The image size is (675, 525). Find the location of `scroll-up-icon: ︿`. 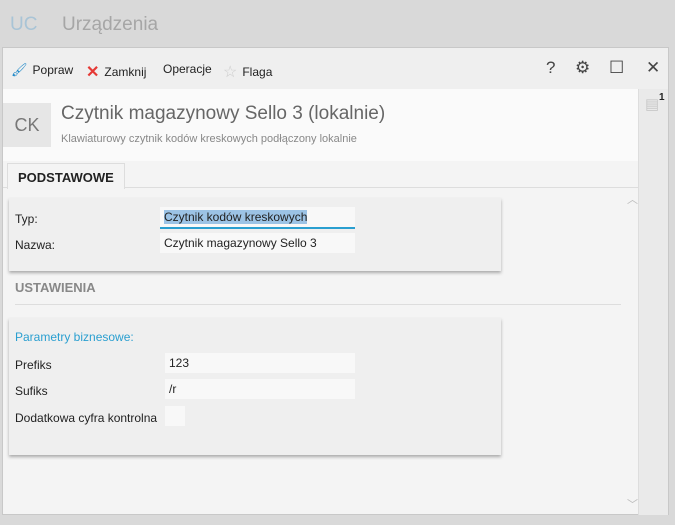

scroll-up-icon: ︿ is located at coordinates (632, 199).